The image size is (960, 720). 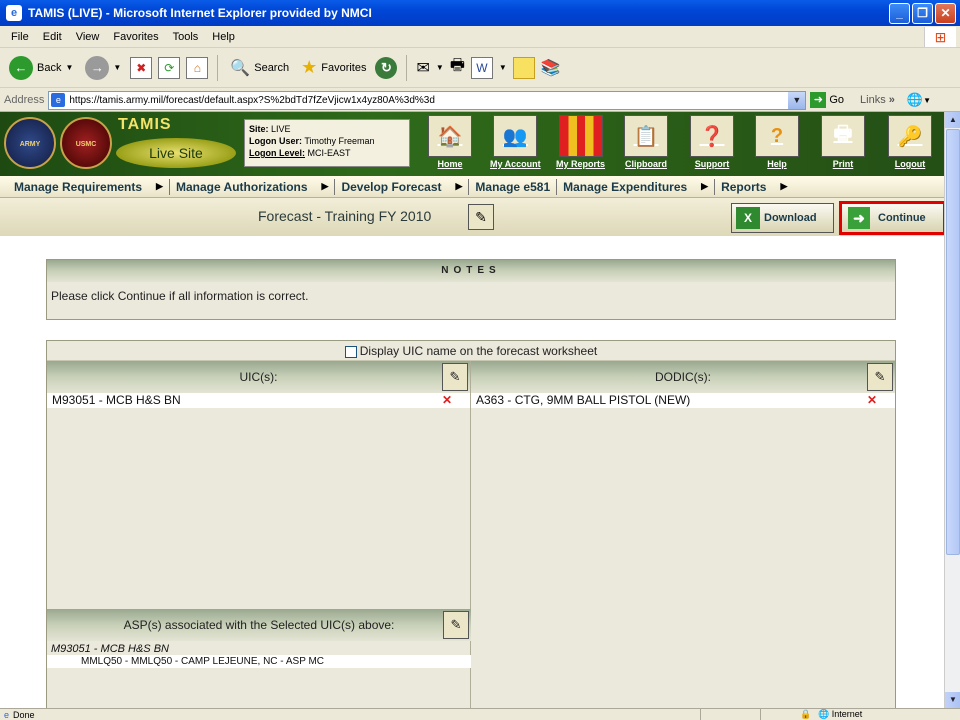 I want to click on vertical-scrollbar: ▲ ▼, so click(x=952, y=410).